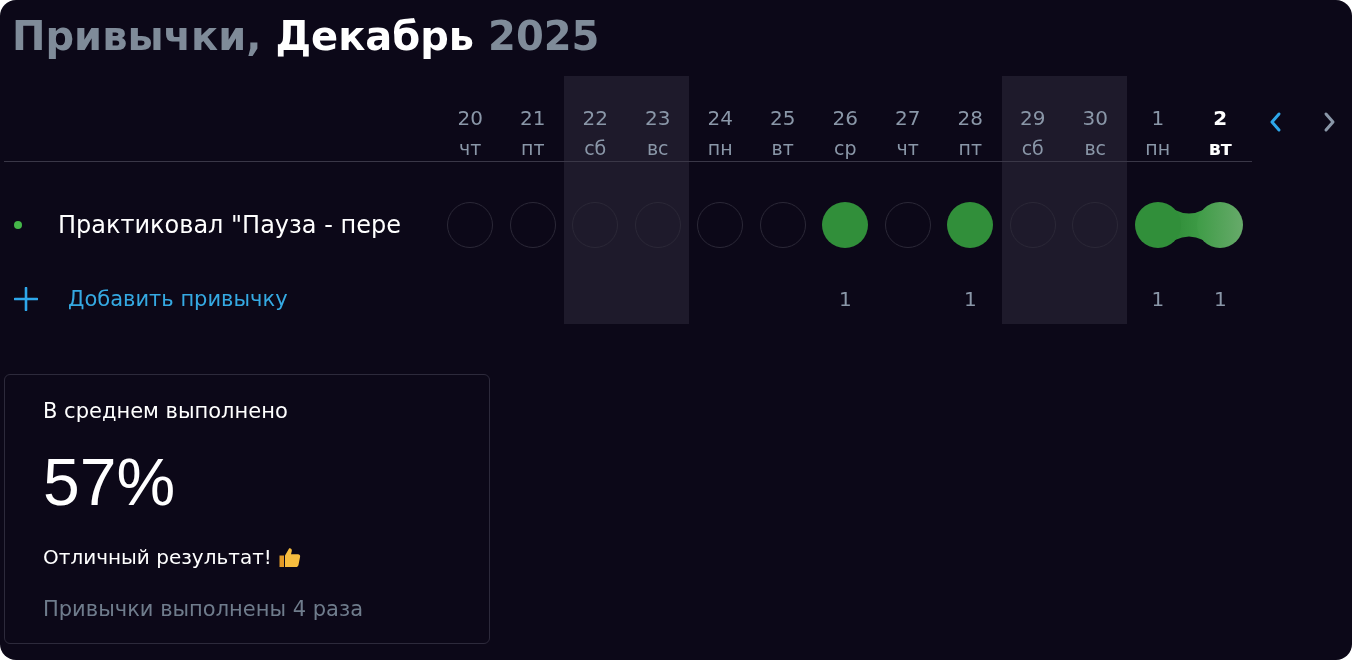  Describe the element at coordinates (1220, 118) in the screenshot. I see `day-number: 2` at that location.